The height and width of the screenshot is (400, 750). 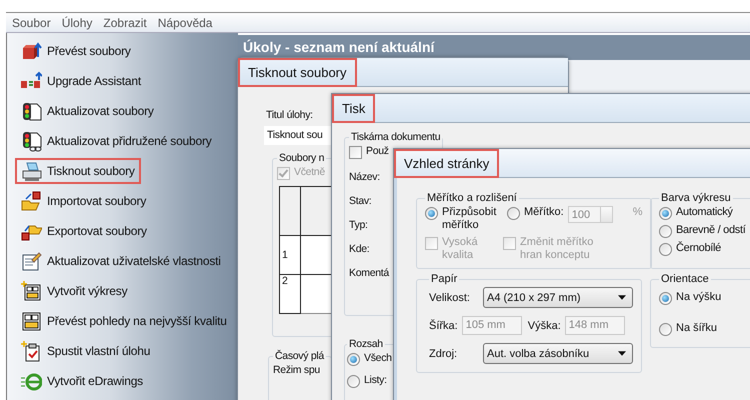 What do you see at coordinates (31, 291) in the screenshot?
I see `drawing-sheet-star-icon` at bounding box center [31, 291].